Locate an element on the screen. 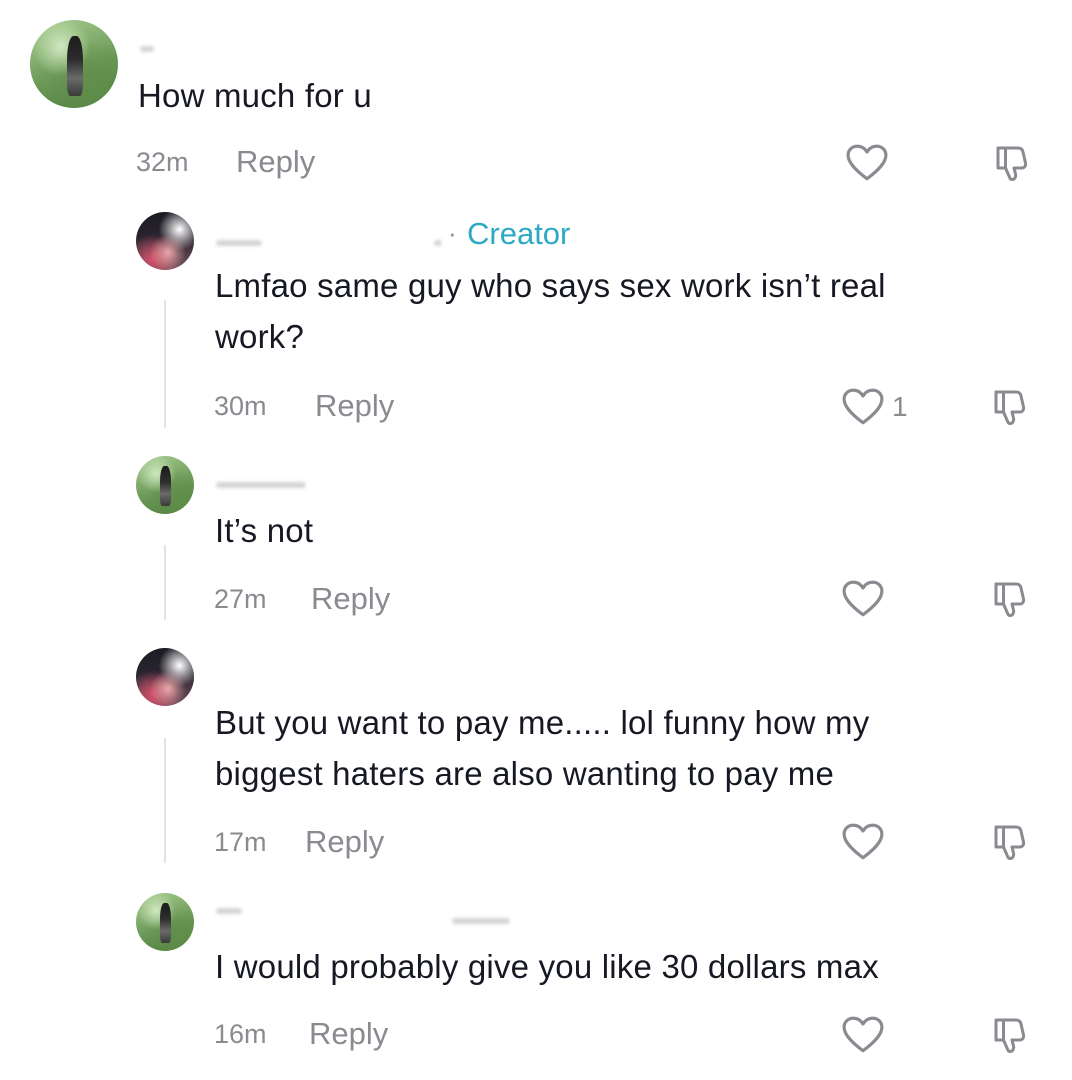 This screenshot has height=1080, width=1072. thumbs-down-icon is located at coordinates (1010, 1034).